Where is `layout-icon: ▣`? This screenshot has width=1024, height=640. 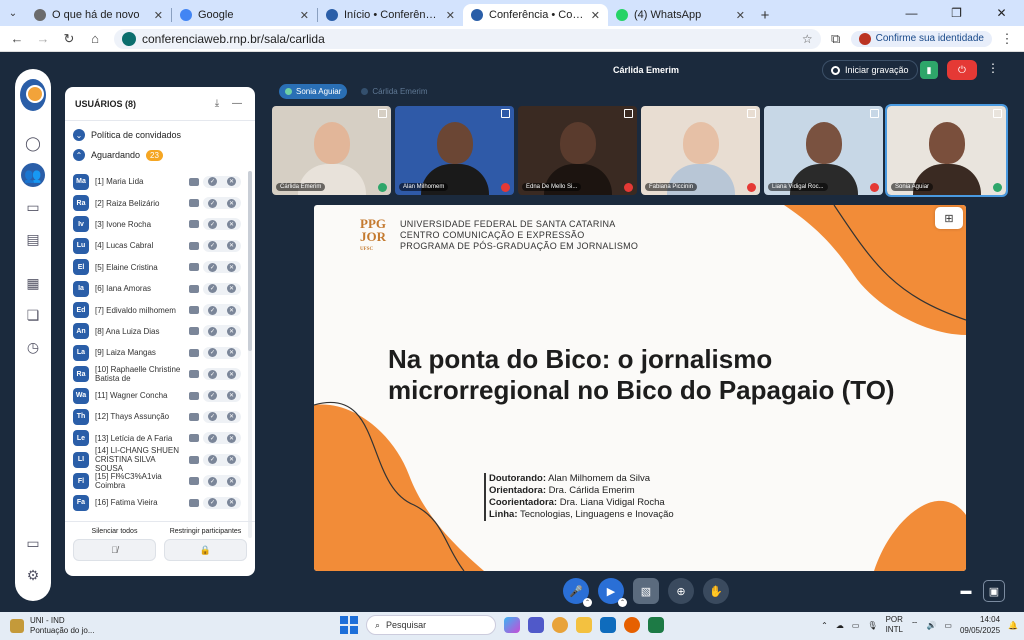 layout-icon: ▣ is located at coordinates (994, 591).